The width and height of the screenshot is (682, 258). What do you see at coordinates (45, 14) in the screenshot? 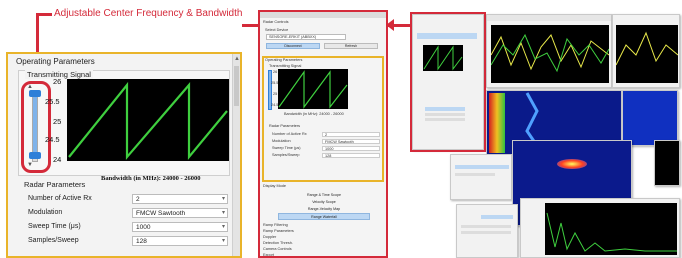
I see `annotation-line-horizontal` at bounding box center [45, 14].